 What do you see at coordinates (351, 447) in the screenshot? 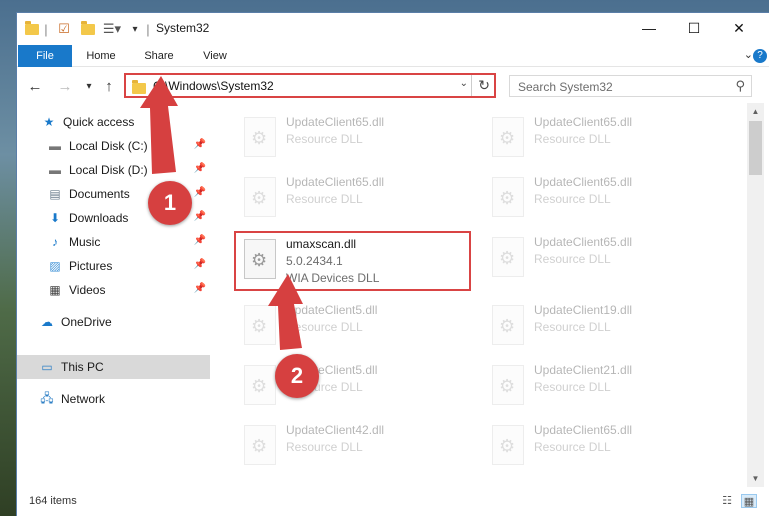
I see `file-tile: UpdateClient42.dll Resource DLL` at bounding box center [351, 447].